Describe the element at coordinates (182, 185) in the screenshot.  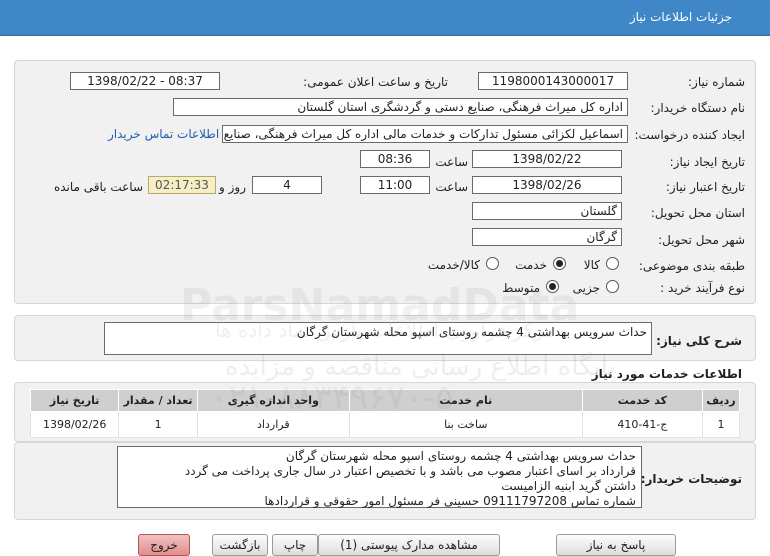
I see `remaining-time-field: 02:17:33` at that location.